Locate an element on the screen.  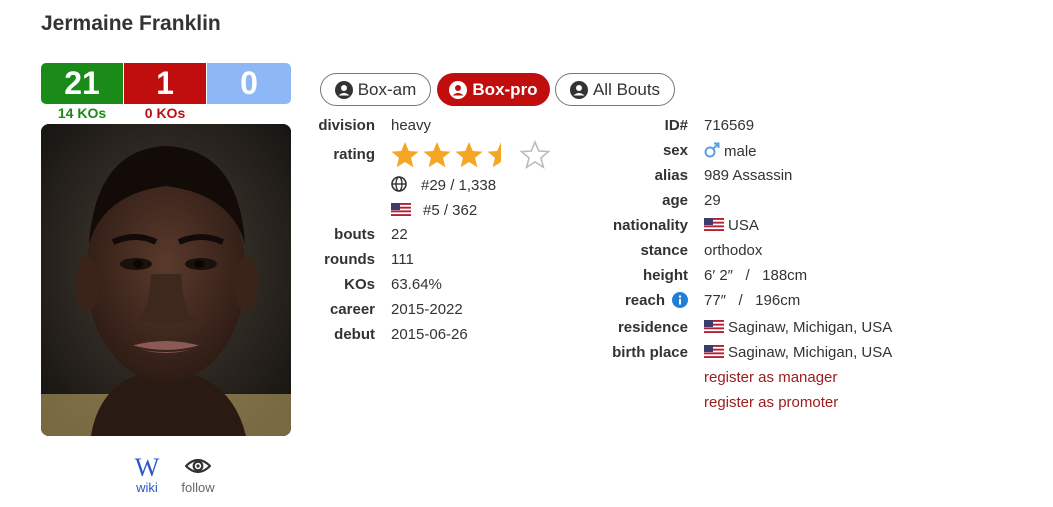
rounds-label: rounds is located at coordinates (349, 259).